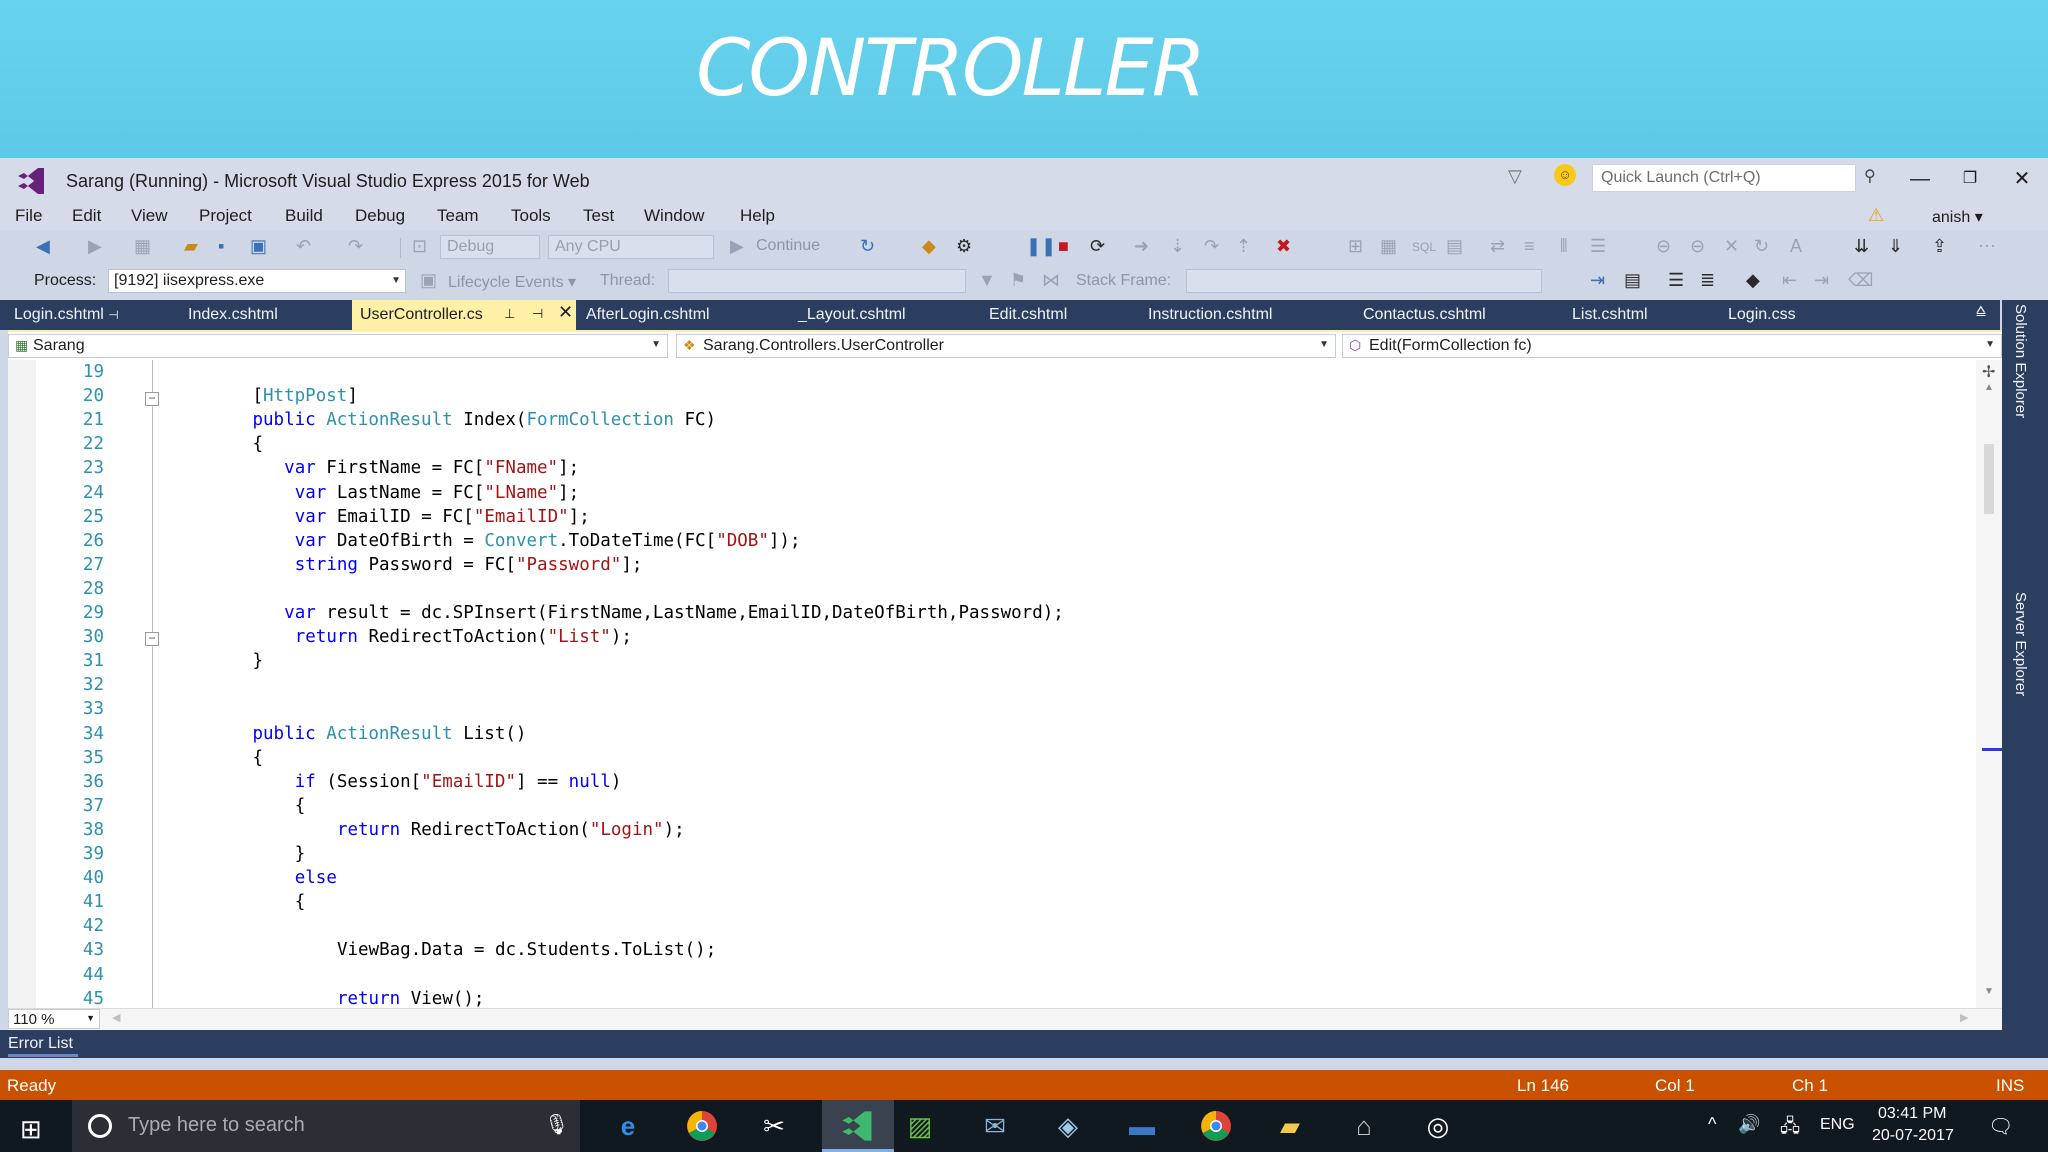 The image size is (2048, 1152). I want to click on quick-launch-input: Quick Launch (Ctrl+Q), so click(1724, 178).